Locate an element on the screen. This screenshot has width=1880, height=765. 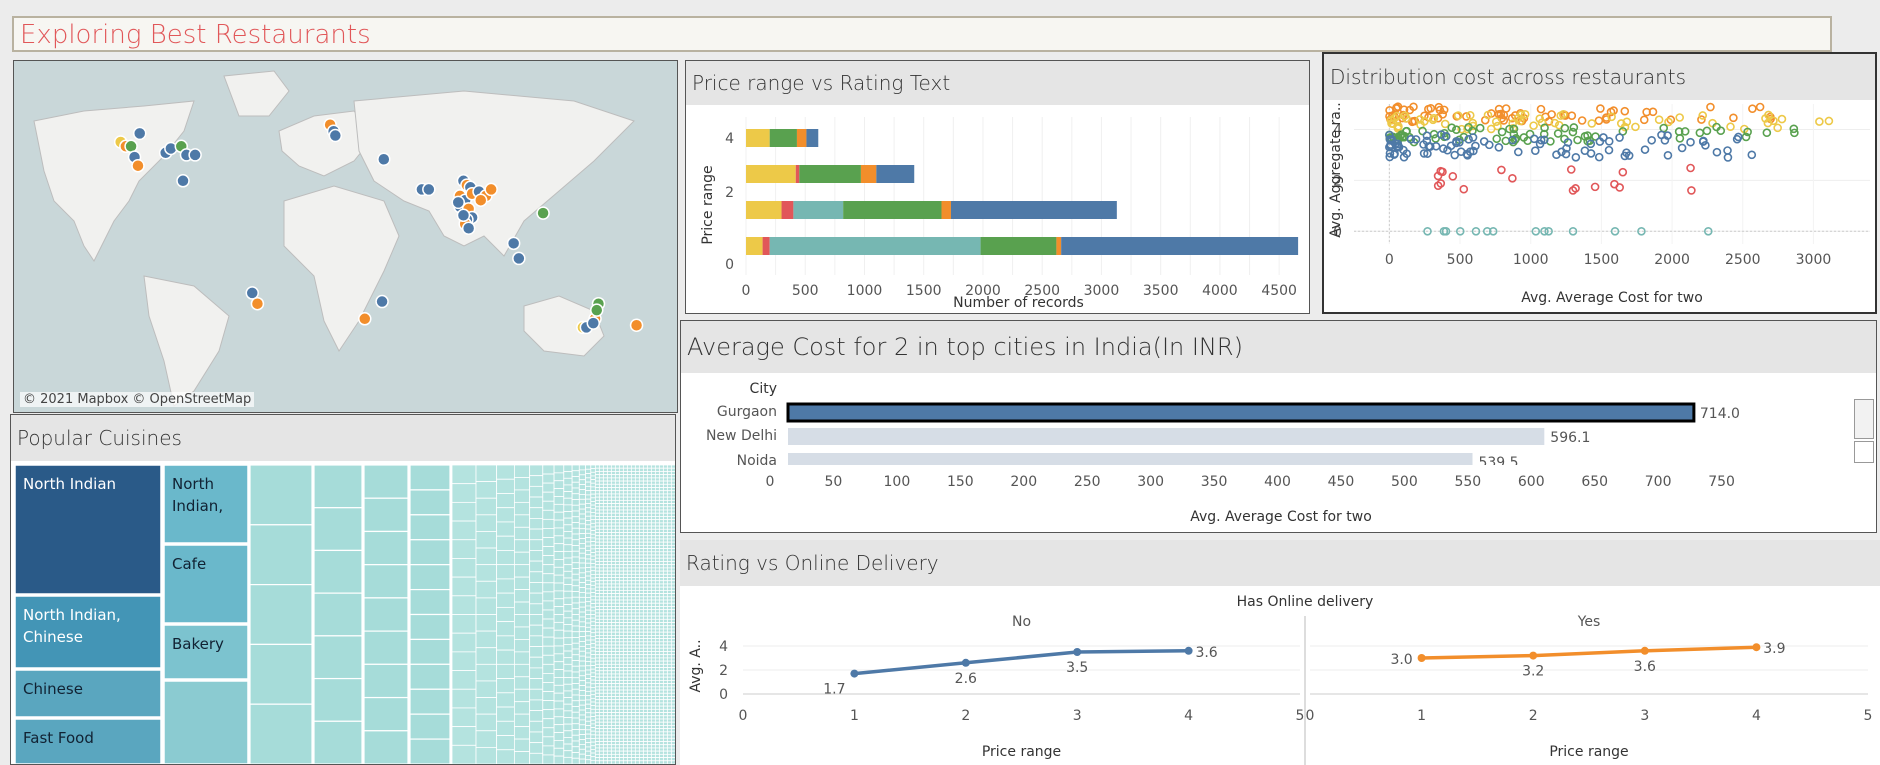
x-tick-label: 150 is located at coordinates (960, 482).